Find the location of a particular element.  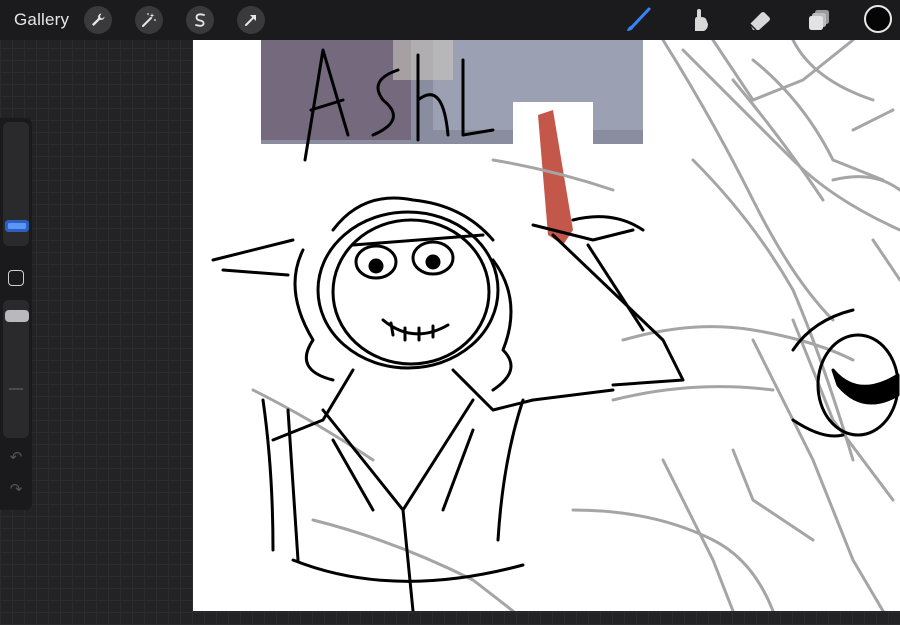

redo-icon: ↷ is located at coordinates (16, 490).